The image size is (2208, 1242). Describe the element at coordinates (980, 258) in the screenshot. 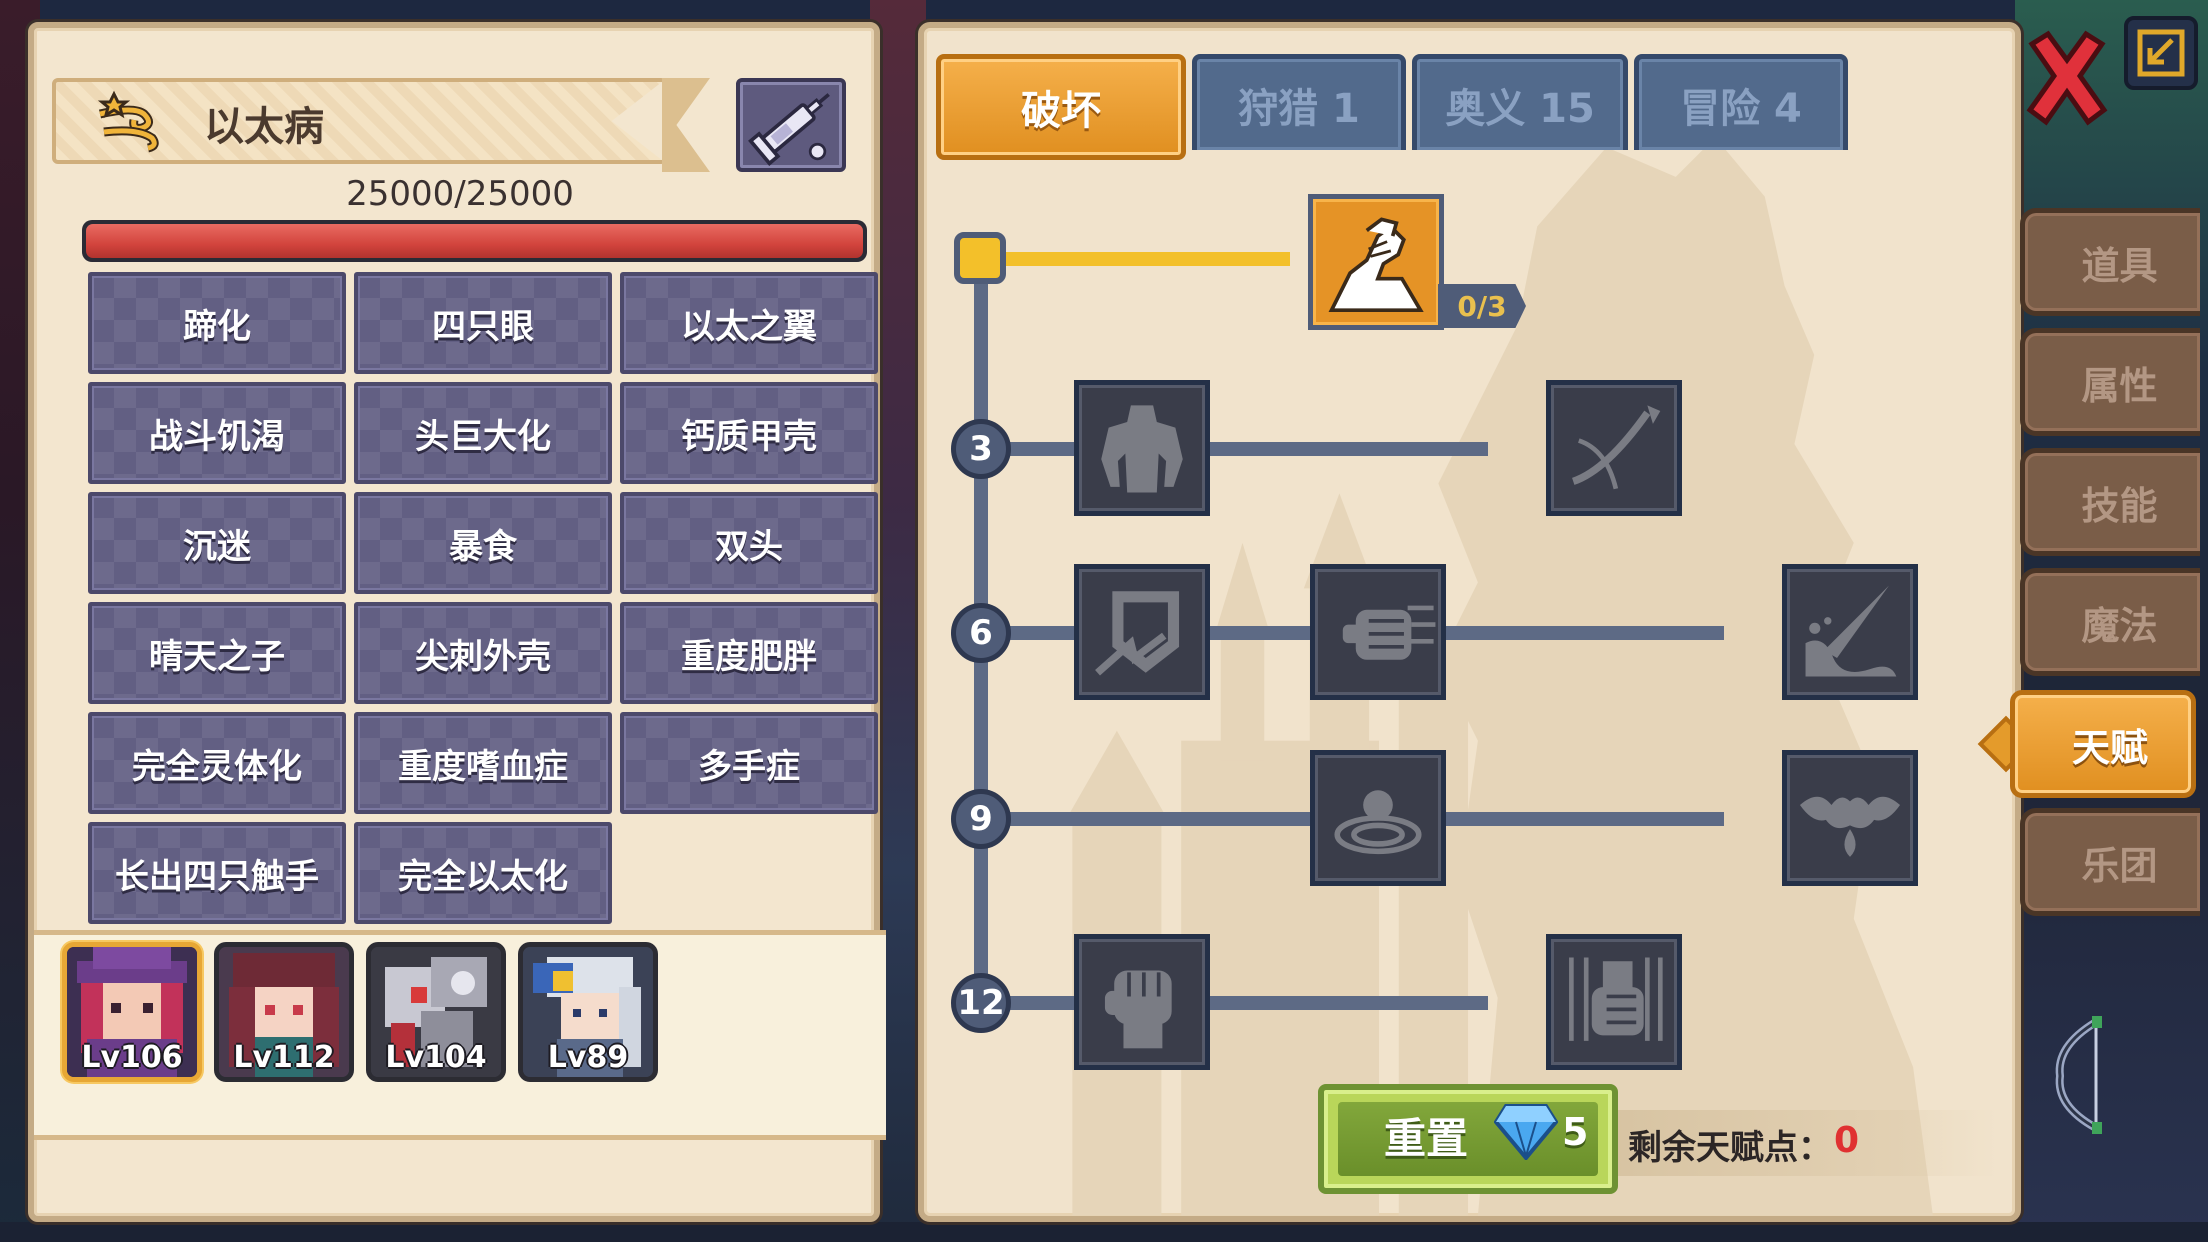

I see `tree-start-marker` at that location.